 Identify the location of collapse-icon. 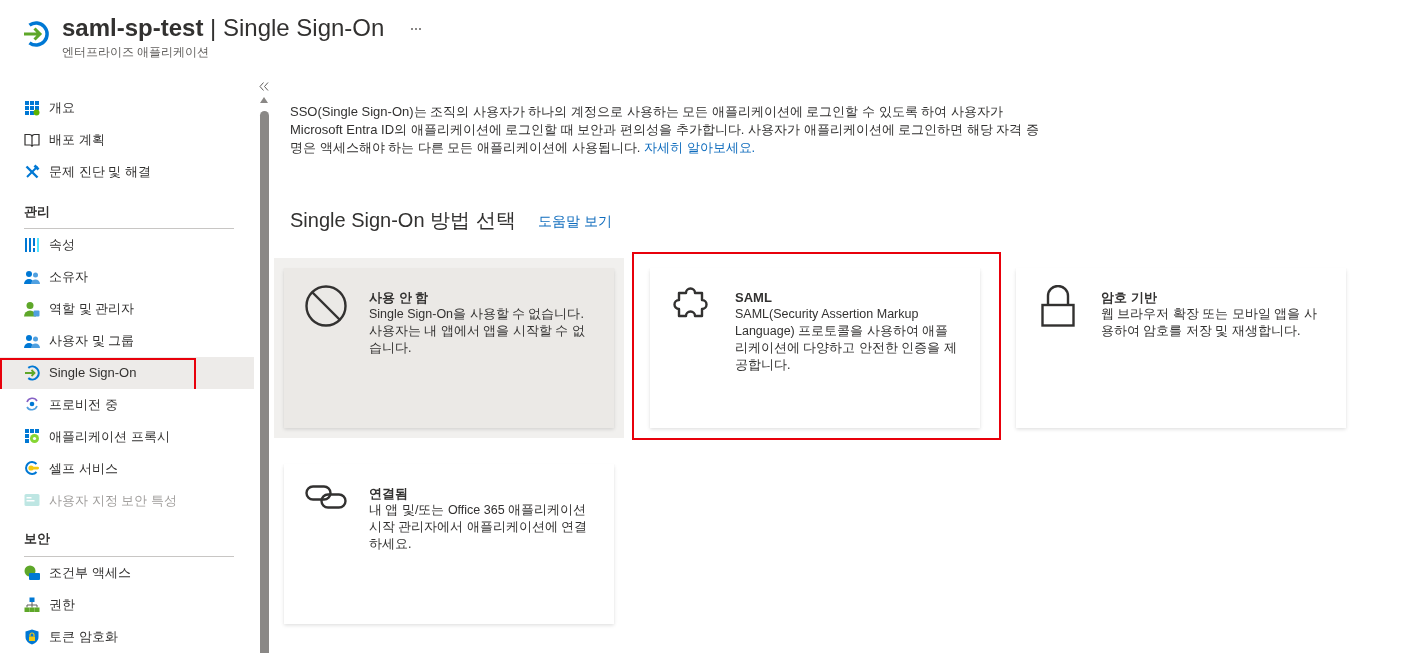
(264, 86).